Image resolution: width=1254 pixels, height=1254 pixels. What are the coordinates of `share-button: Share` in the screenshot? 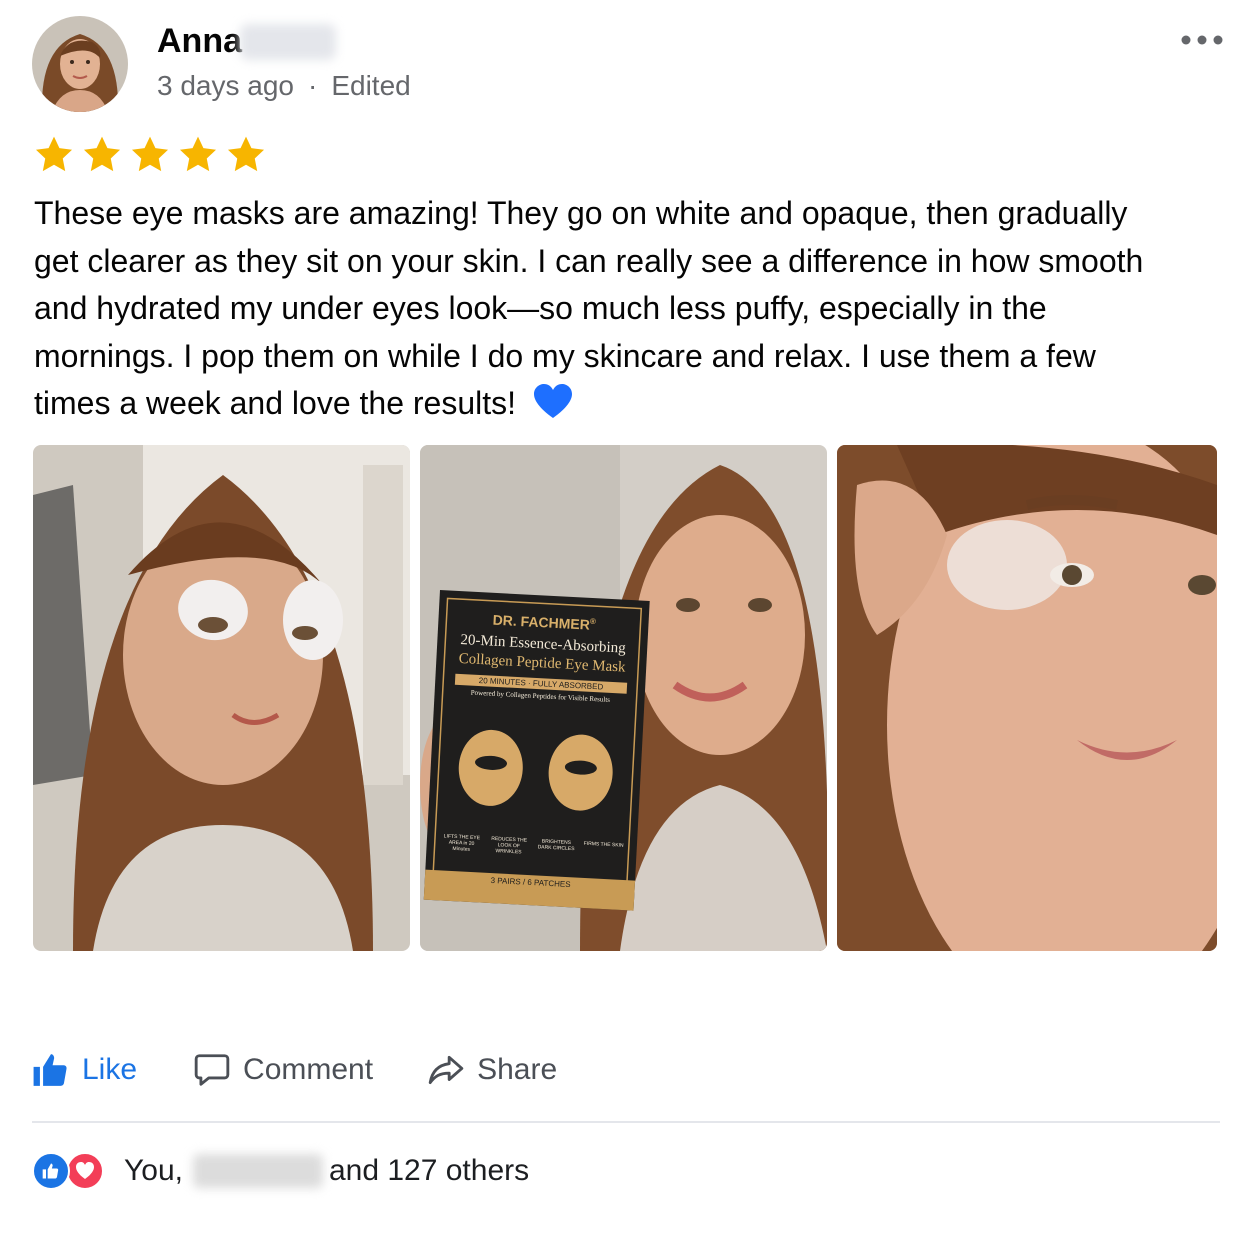 It's located at (492, 1070).